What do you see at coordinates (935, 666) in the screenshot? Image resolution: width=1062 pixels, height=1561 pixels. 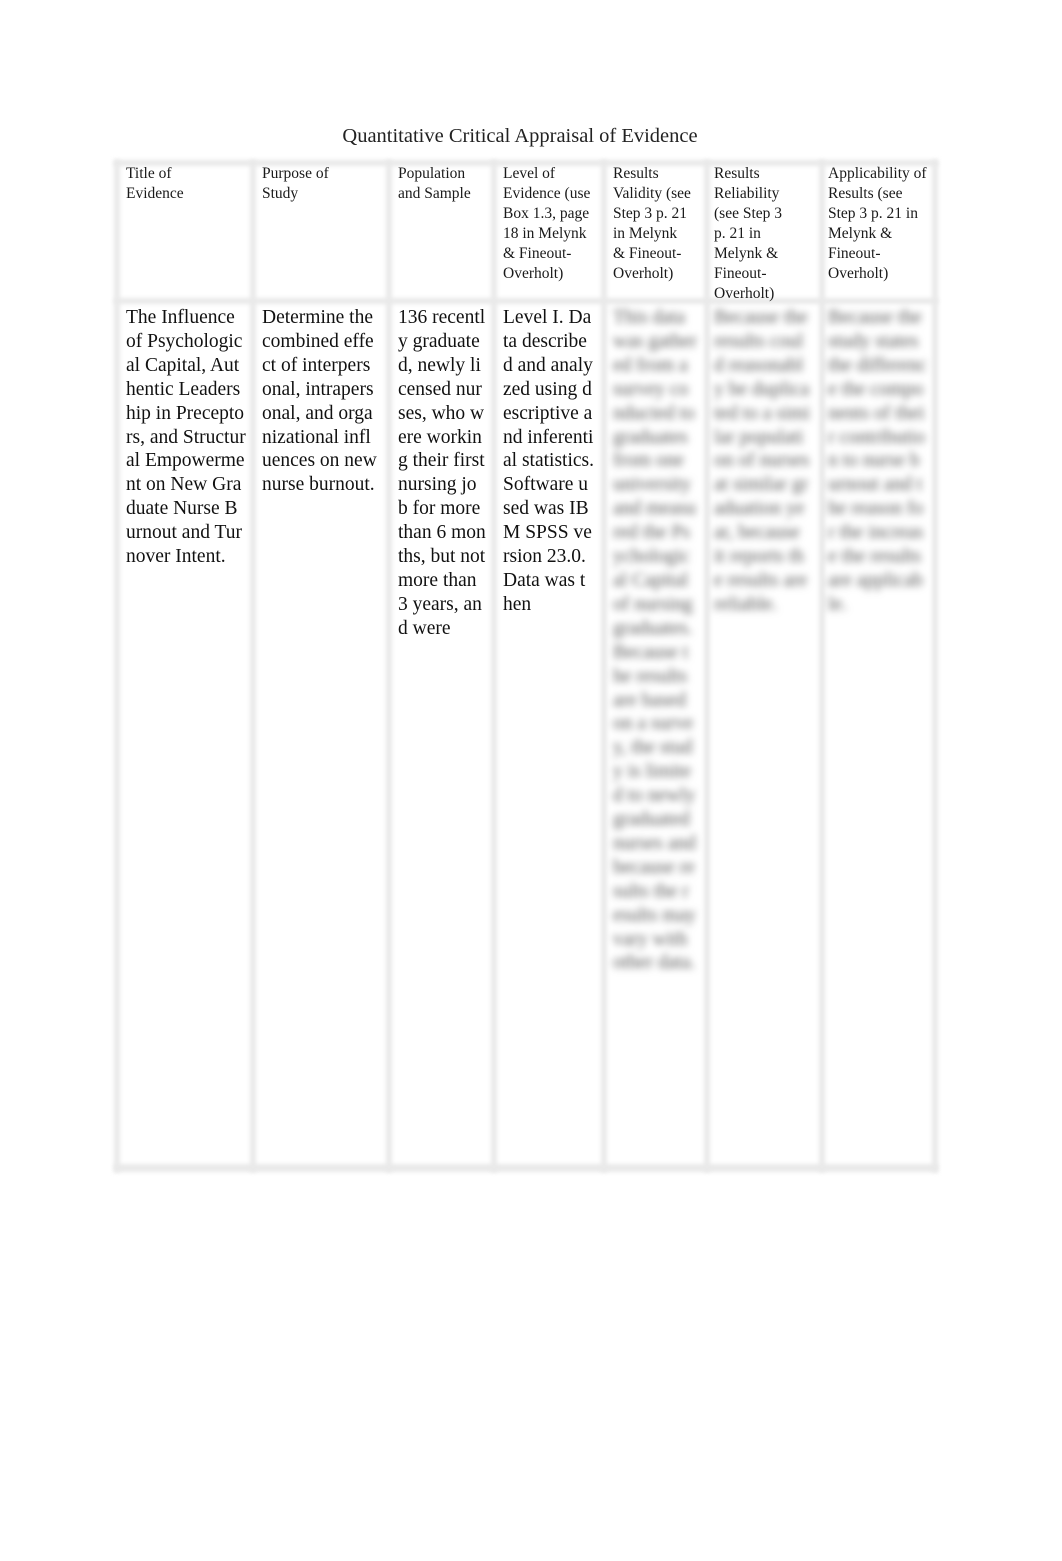 I see `table-border-right` at bounding box center [935, 666].